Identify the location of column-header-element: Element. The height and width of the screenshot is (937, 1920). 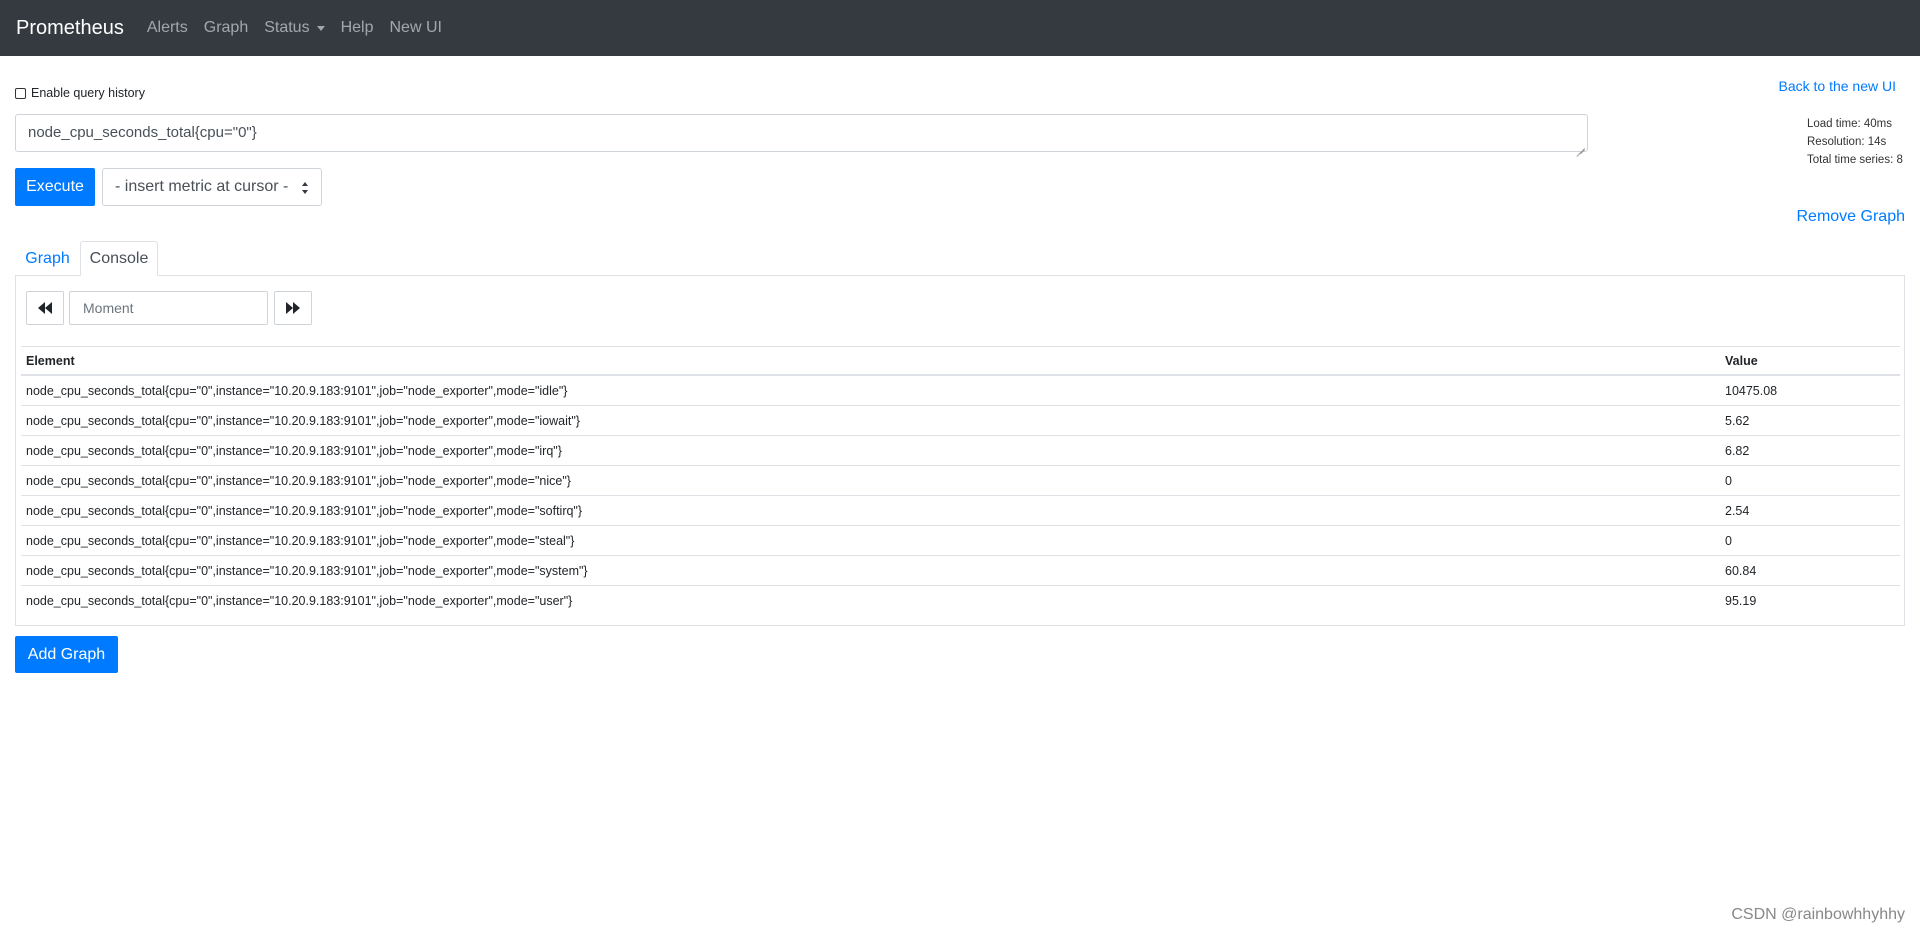
(50, 360).